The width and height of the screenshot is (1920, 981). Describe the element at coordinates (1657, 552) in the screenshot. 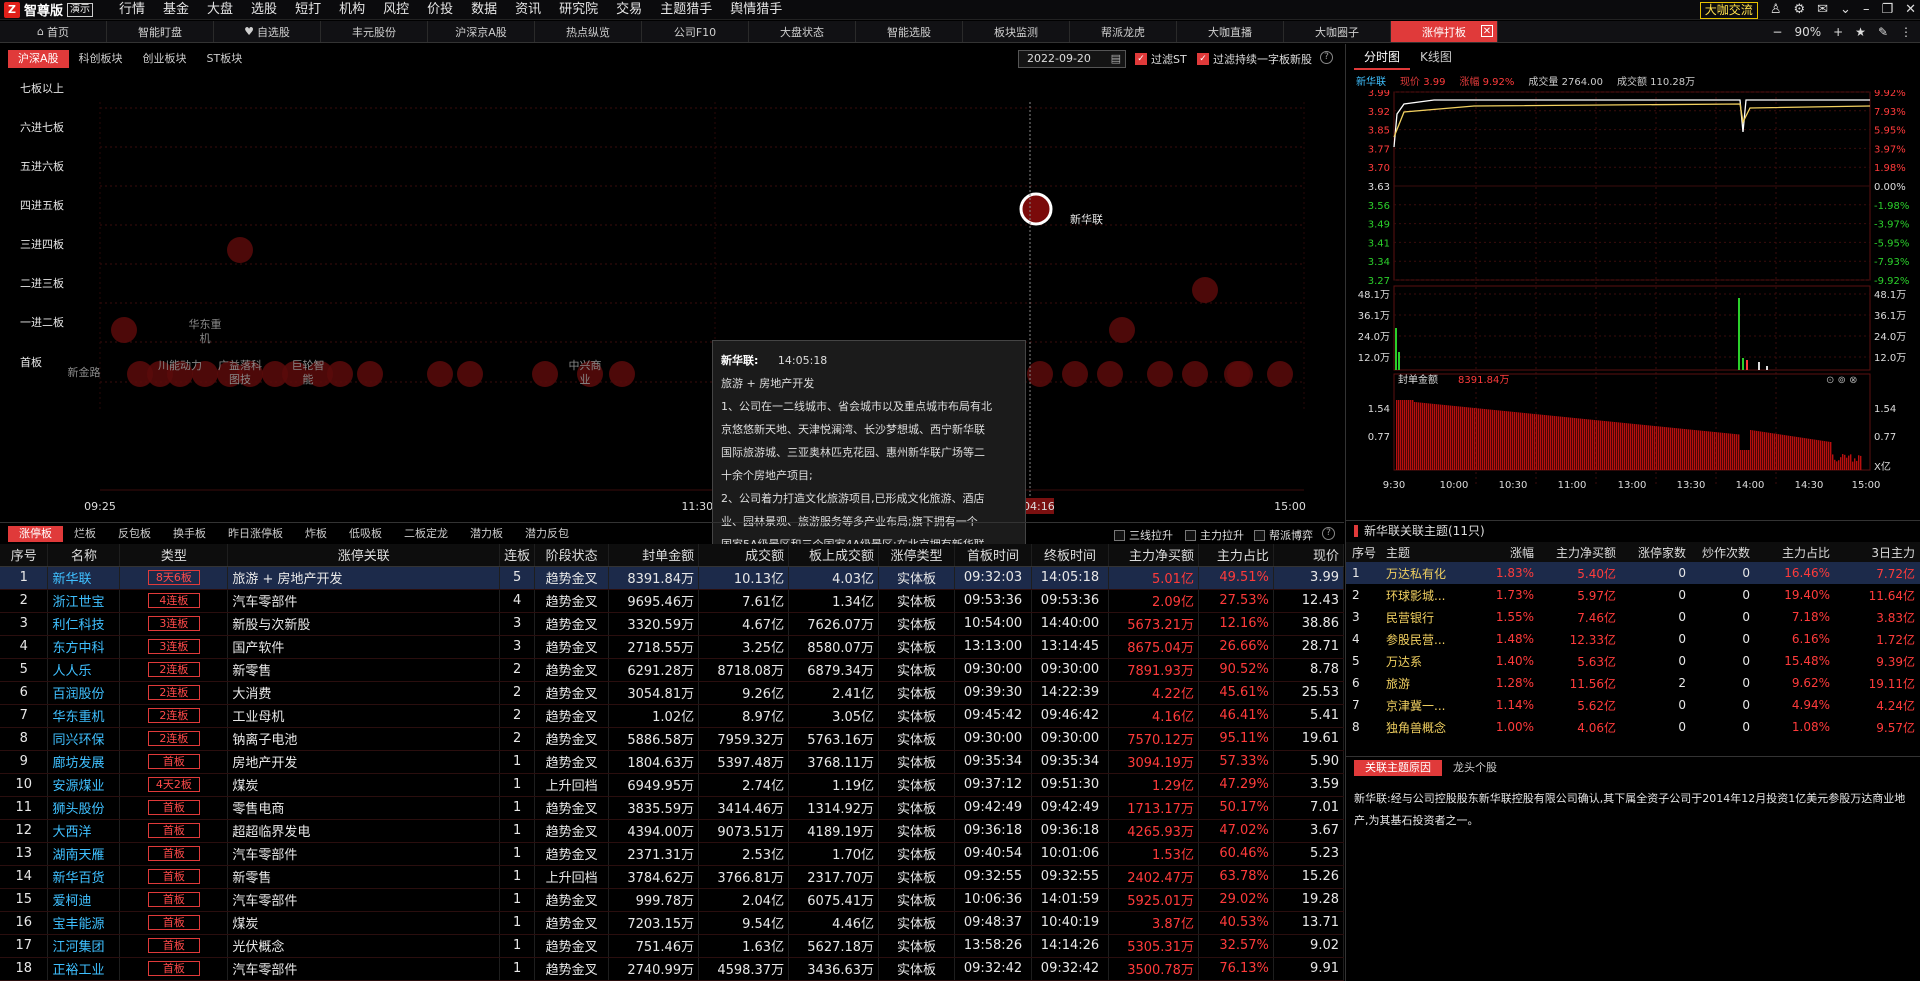

I see `theme-col-header: 涨停家数` at that location.